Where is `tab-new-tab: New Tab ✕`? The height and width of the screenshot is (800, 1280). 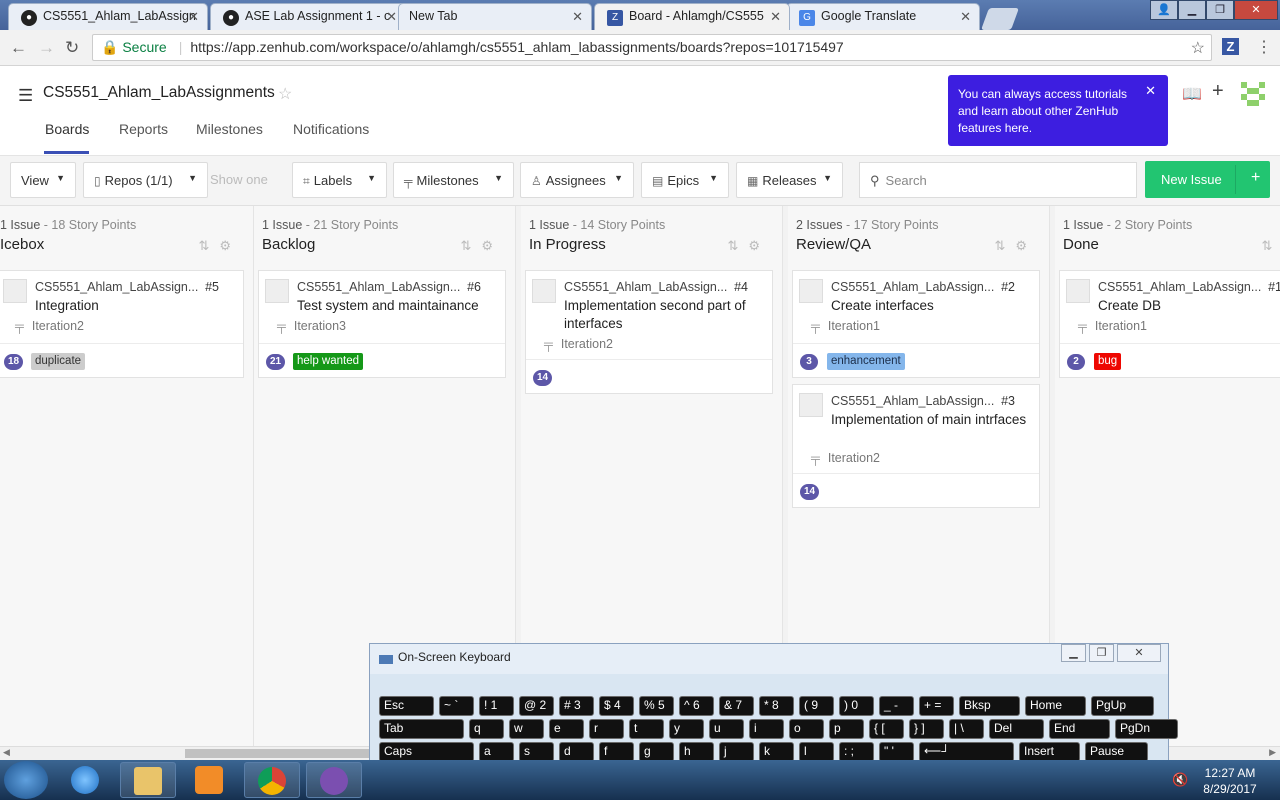
tab-new-tab: New Tab ✕ is located at coordinates (495, 16).